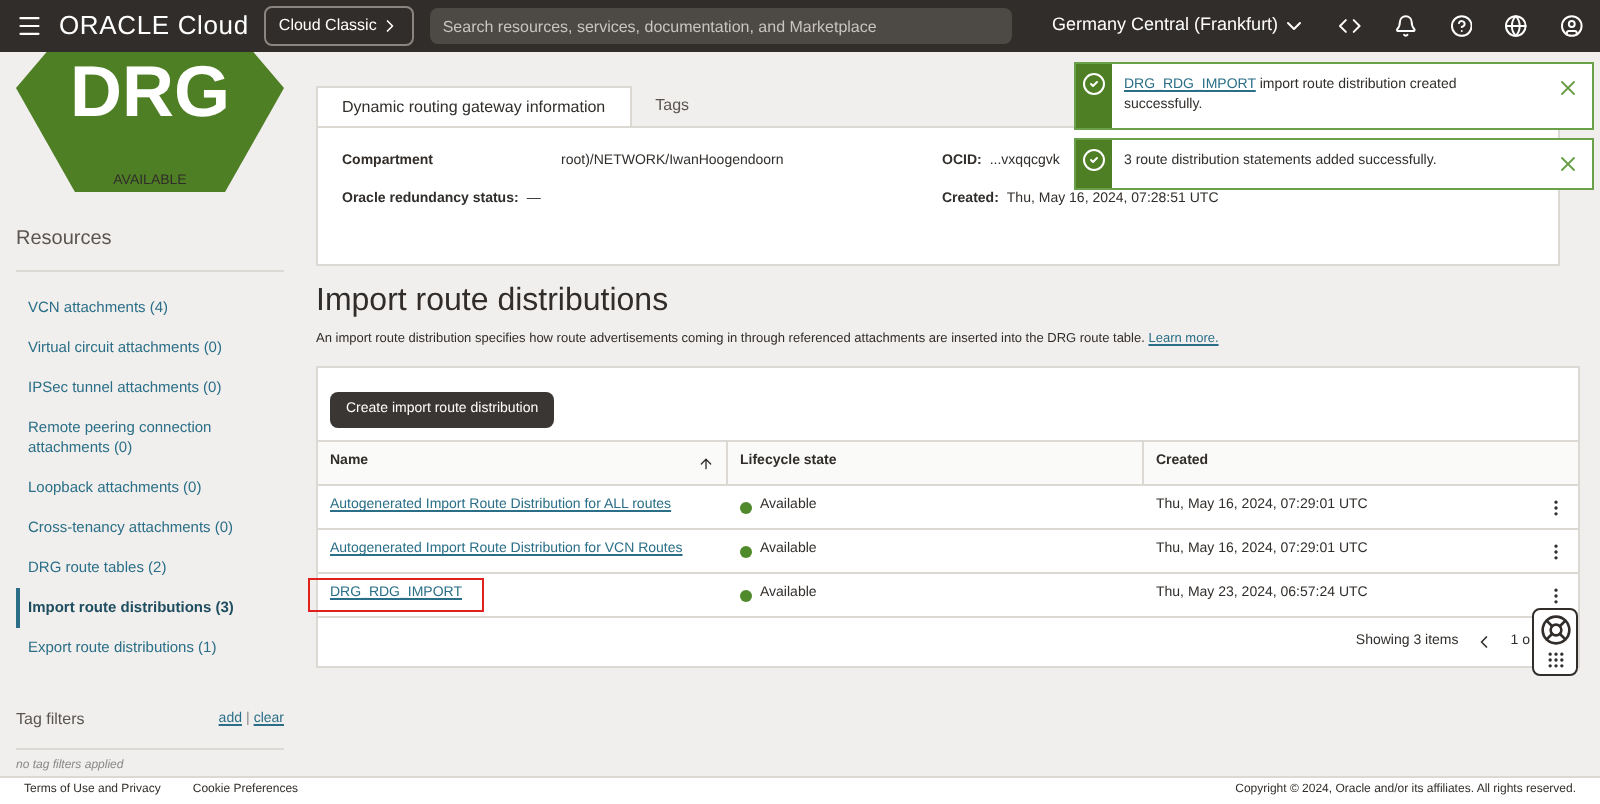 The height and width of the screenshot is (804, 1600). I want to click on sidebar-title: Resources, so click(150, 248).